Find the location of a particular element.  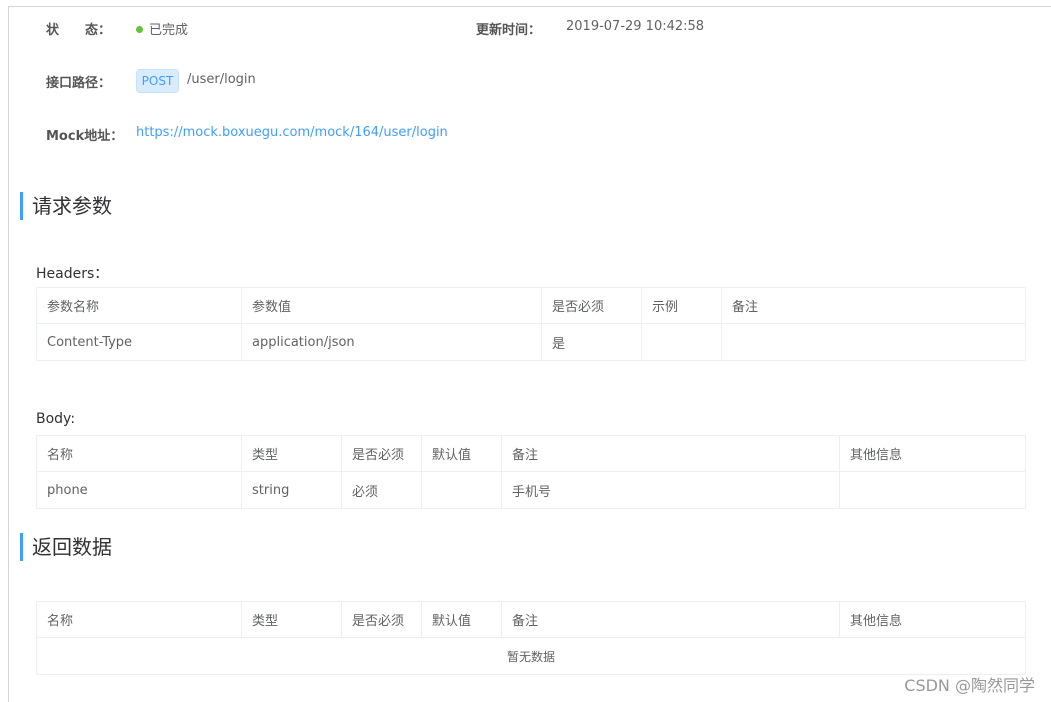

empty-text: 暂无数据 is located at coordinates (530, 656).